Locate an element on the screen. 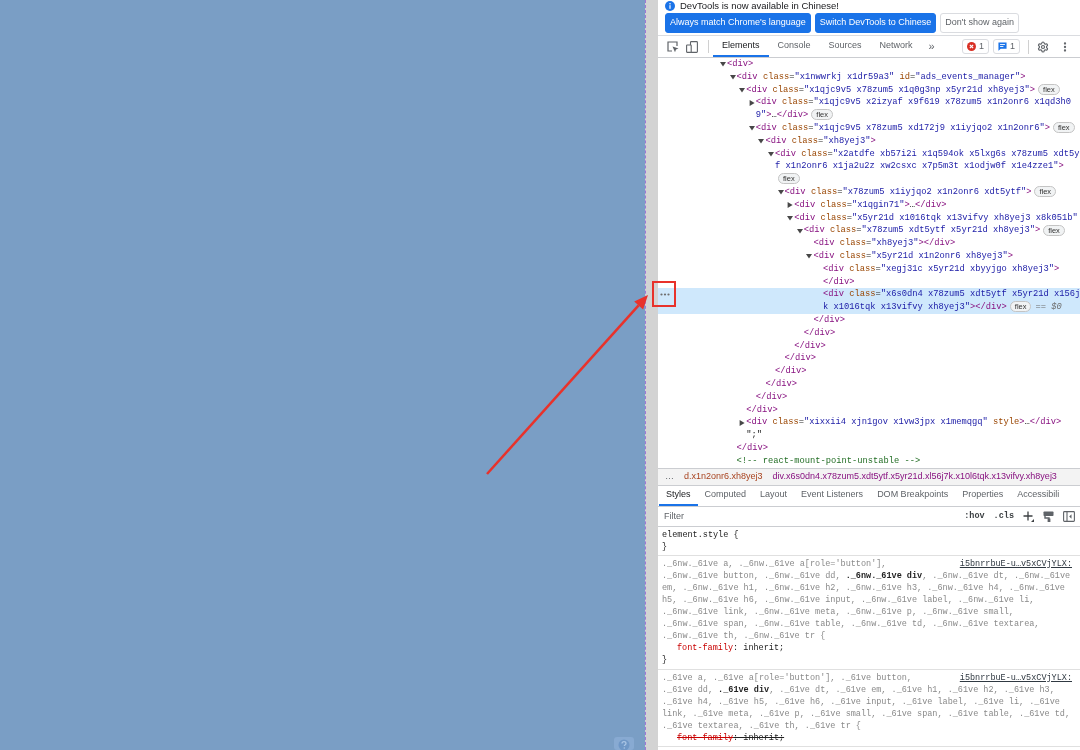 This screenshot has height=750, width=1080. message-icon is located at coordinates (1002, 46).